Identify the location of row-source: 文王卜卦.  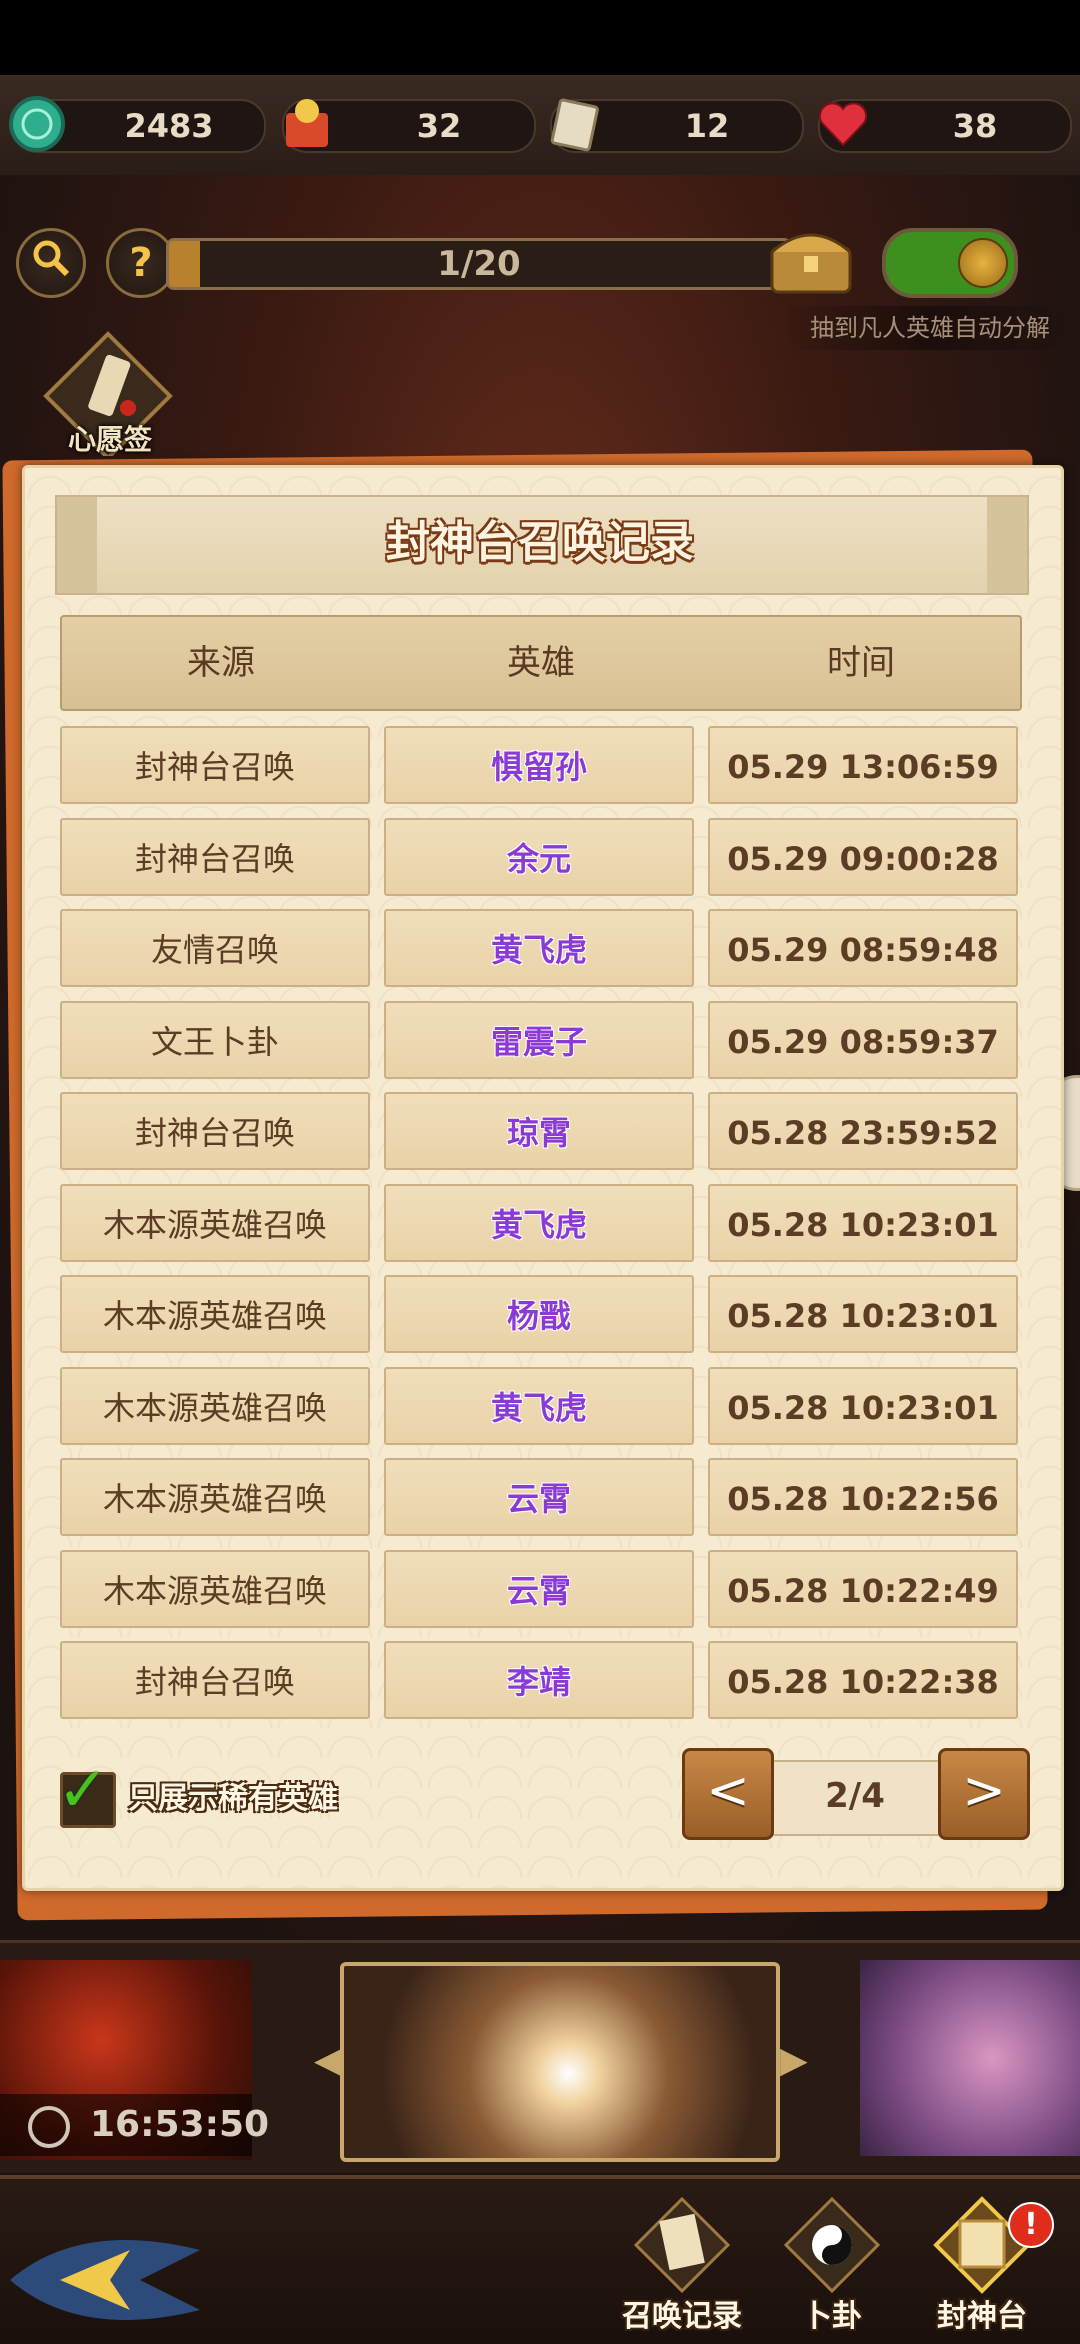
(215, 1039).